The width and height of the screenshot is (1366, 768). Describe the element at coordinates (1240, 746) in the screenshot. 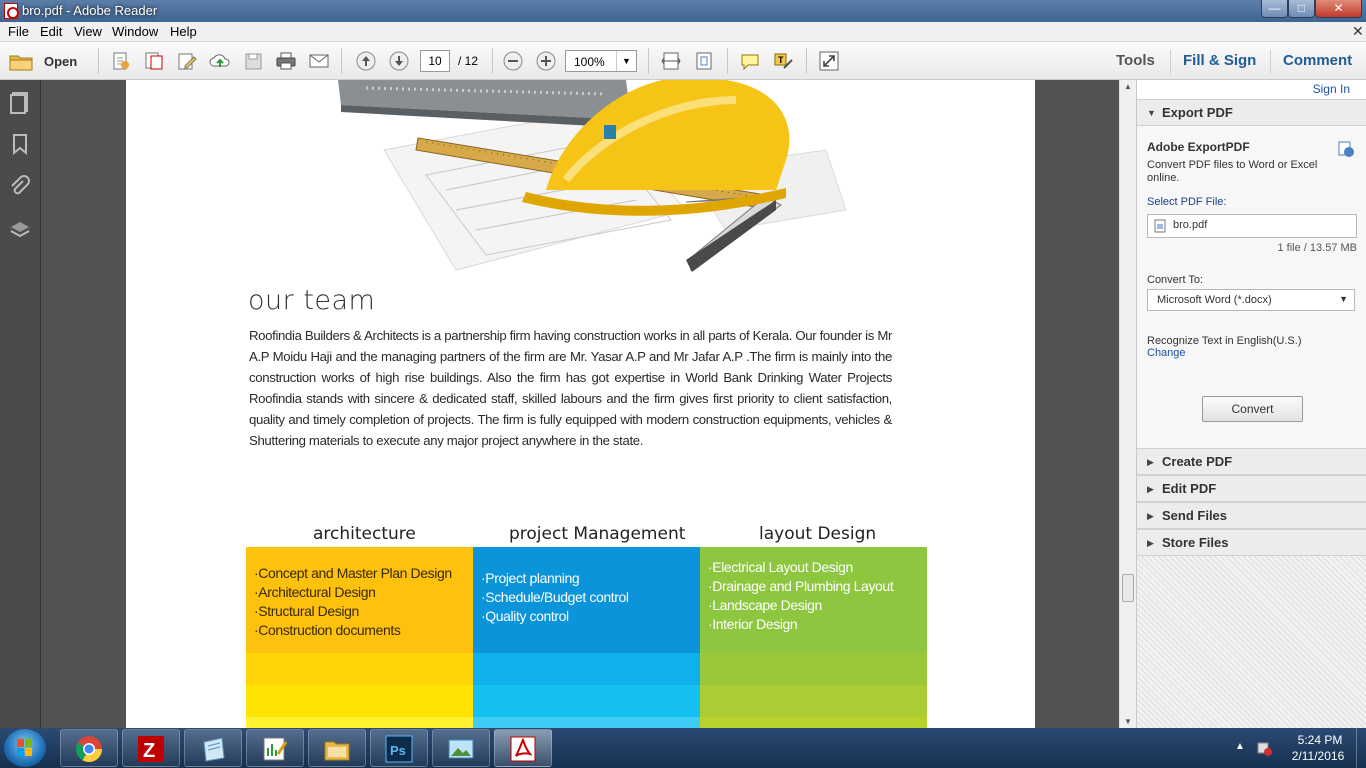

I see `tray-expand-icon: ▲` at that location.